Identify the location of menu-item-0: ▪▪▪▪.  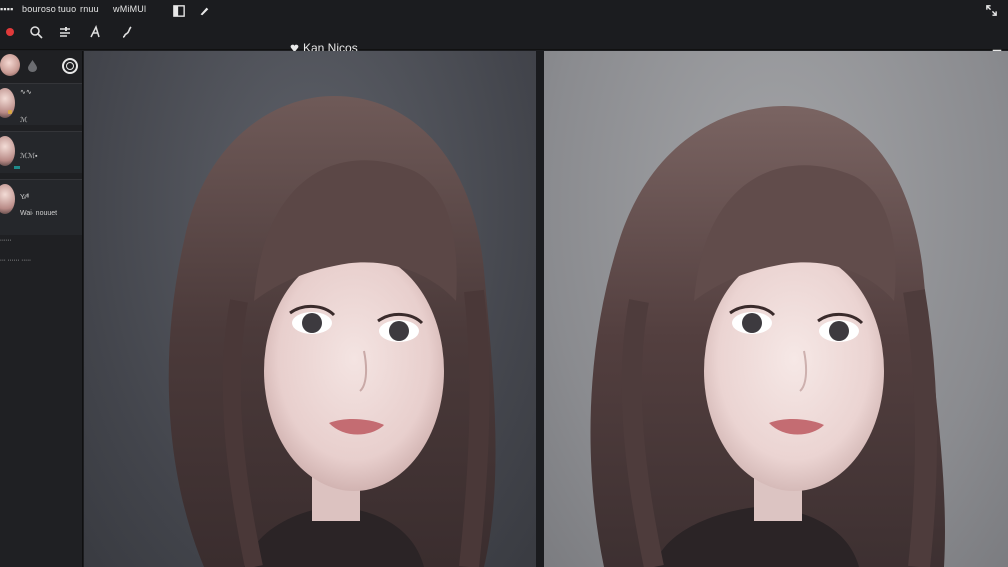
(7, 9).